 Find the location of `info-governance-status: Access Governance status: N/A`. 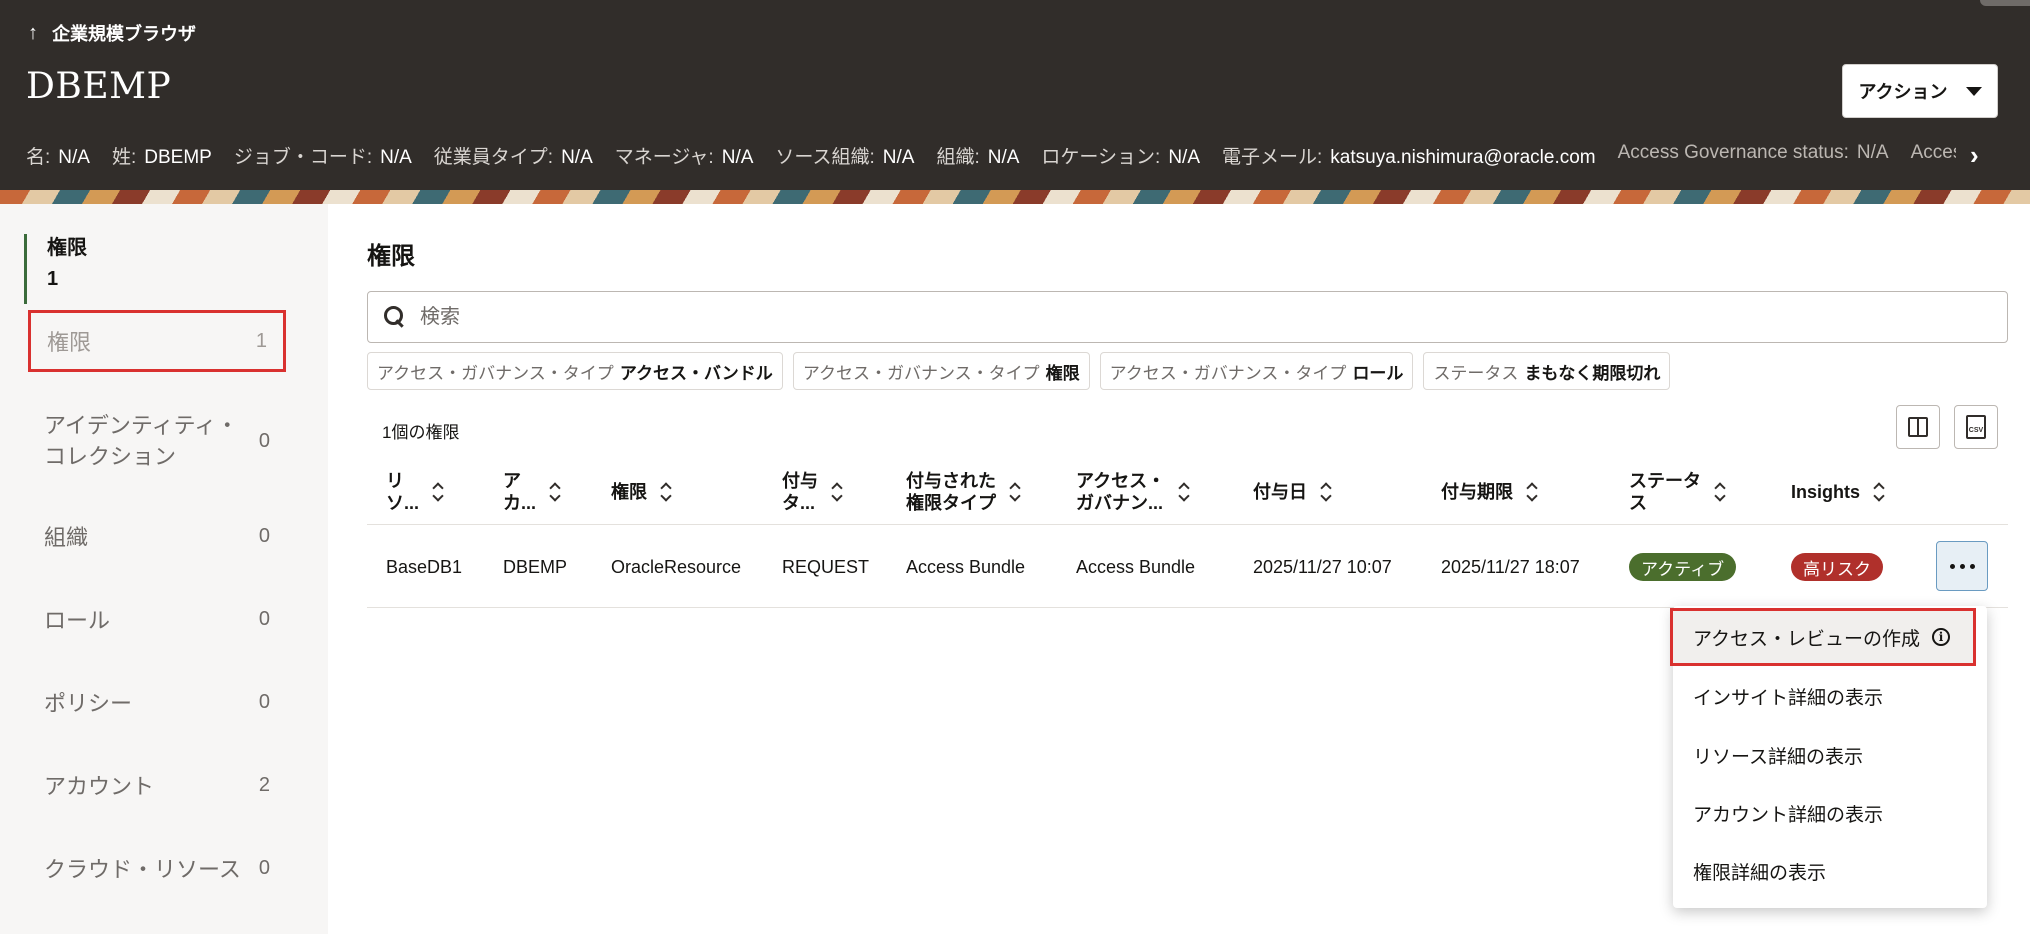

info-governance-status: Access Governance status: N/A is located at coordinates (1753, 152).